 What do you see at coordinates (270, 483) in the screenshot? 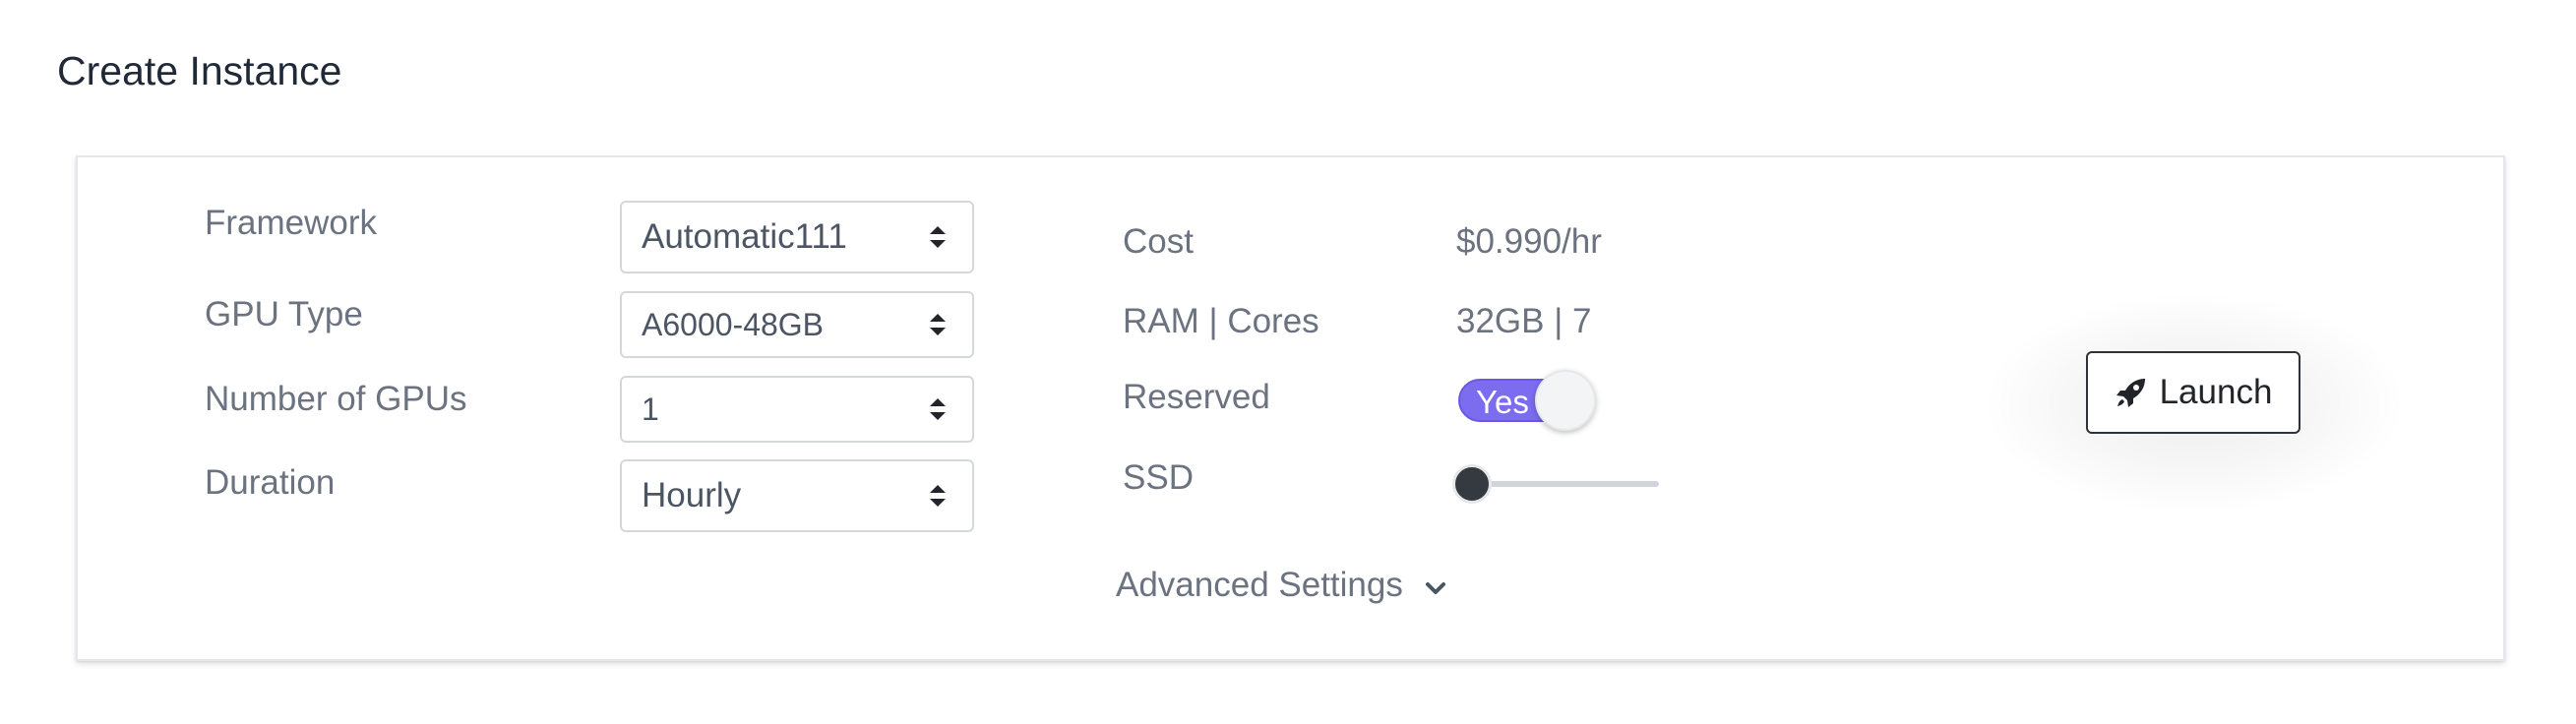
I see `duration-label: Duration` at bounding box center [270, 483].